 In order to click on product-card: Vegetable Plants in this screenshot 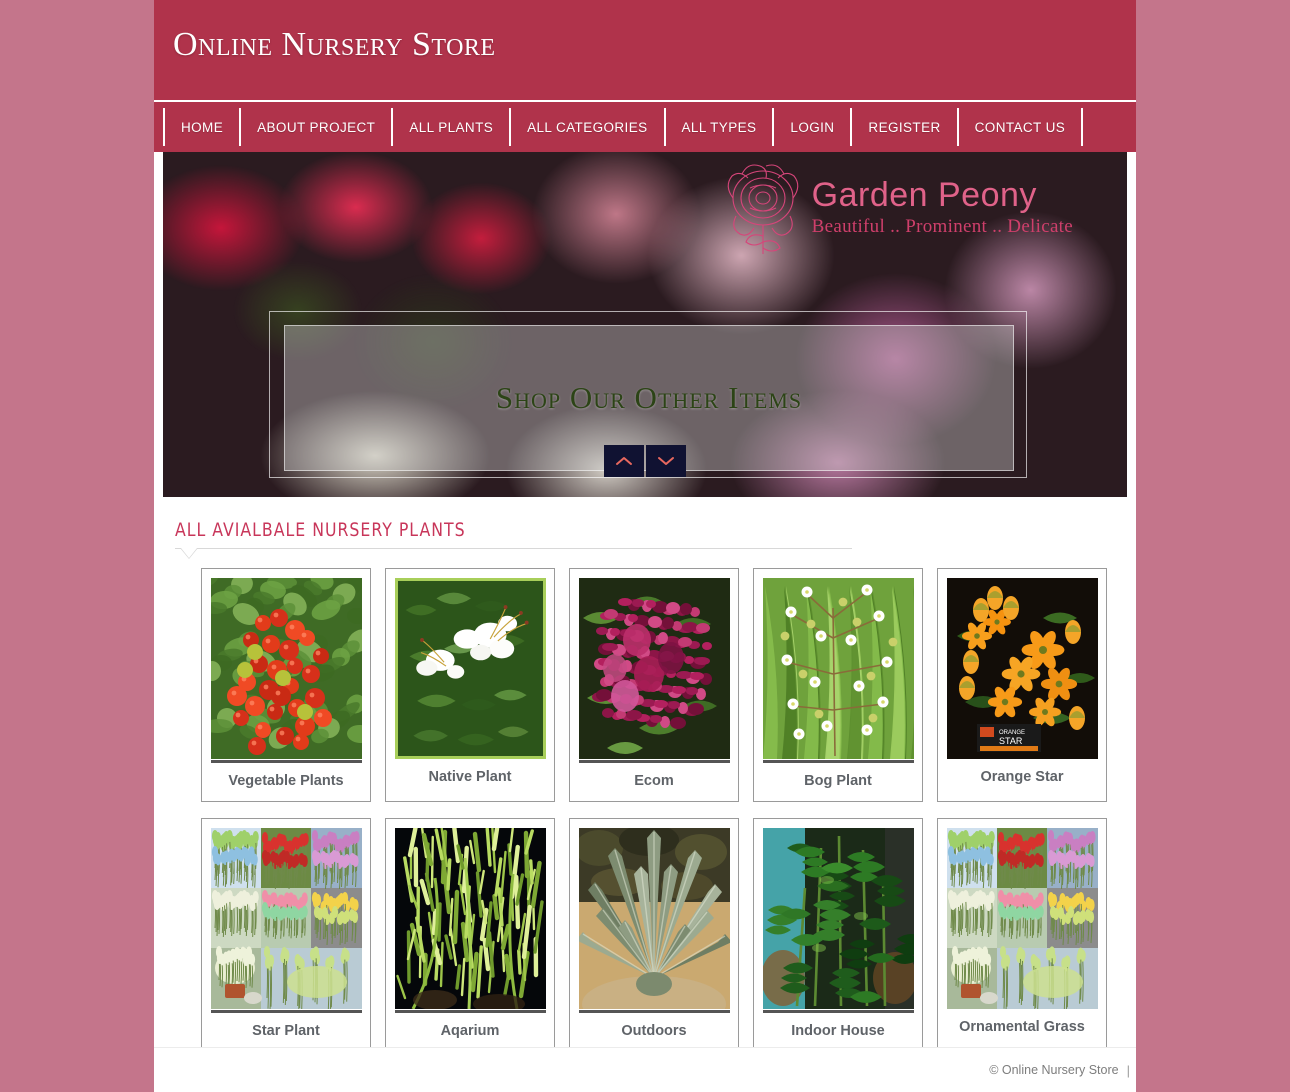, I will do `click(286, 685)`.